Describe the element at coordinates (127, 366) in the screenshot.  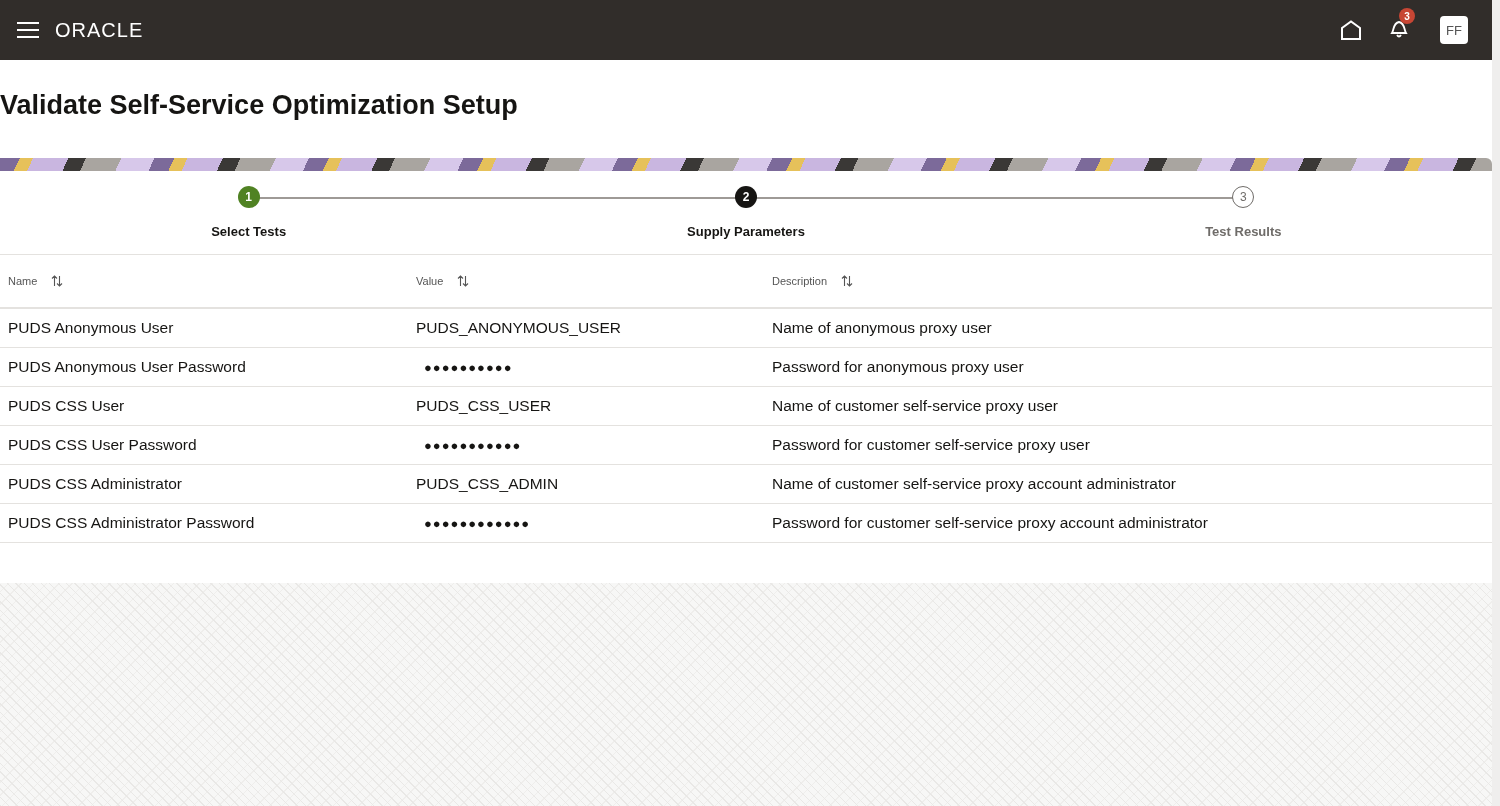
I see `table-cell: PUDS Anonymous User Password` at that location.